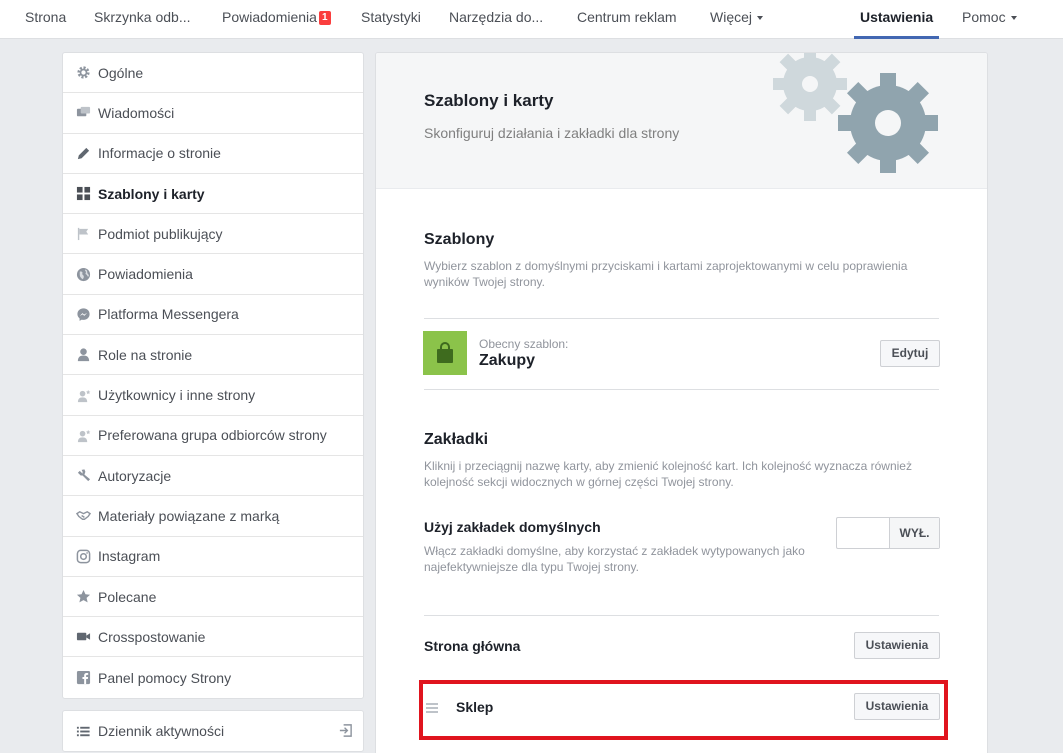  What do you see at coordinates (213, 476) in the screenshot?
I see `sidebar-item-autoryzacje: Autoryzacje` at bounding box center [213, 476].